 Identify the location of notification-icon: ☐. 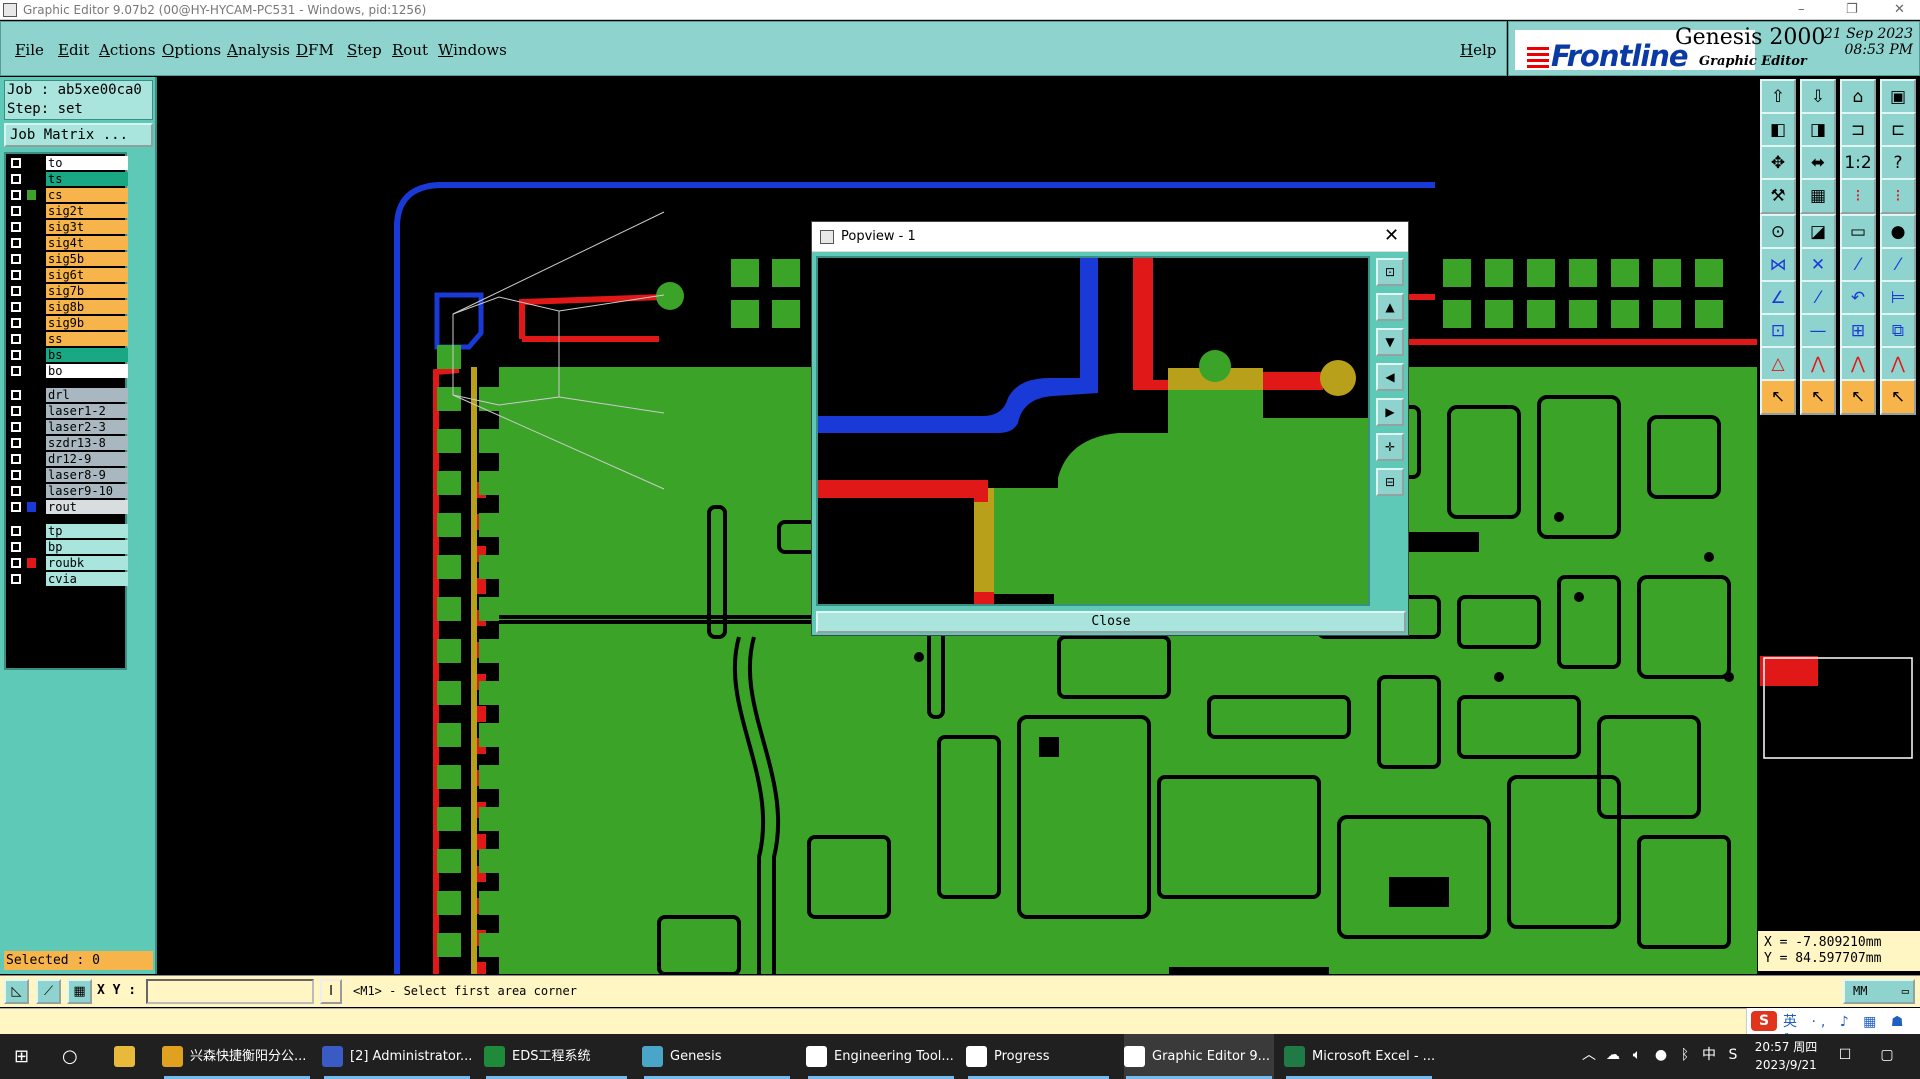
(1845, 1055).